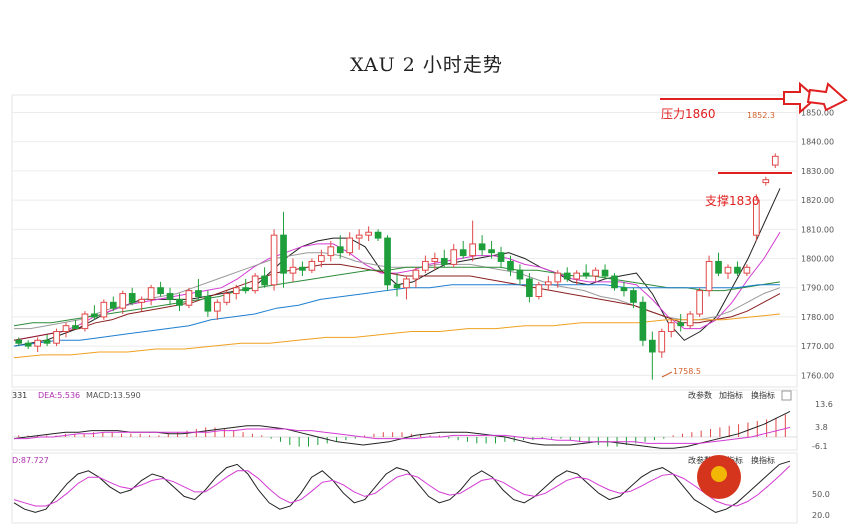  Describe the element at coordinates (817, 375) in the screenshot. I see `y-tick-label: 1760.00` at that location.